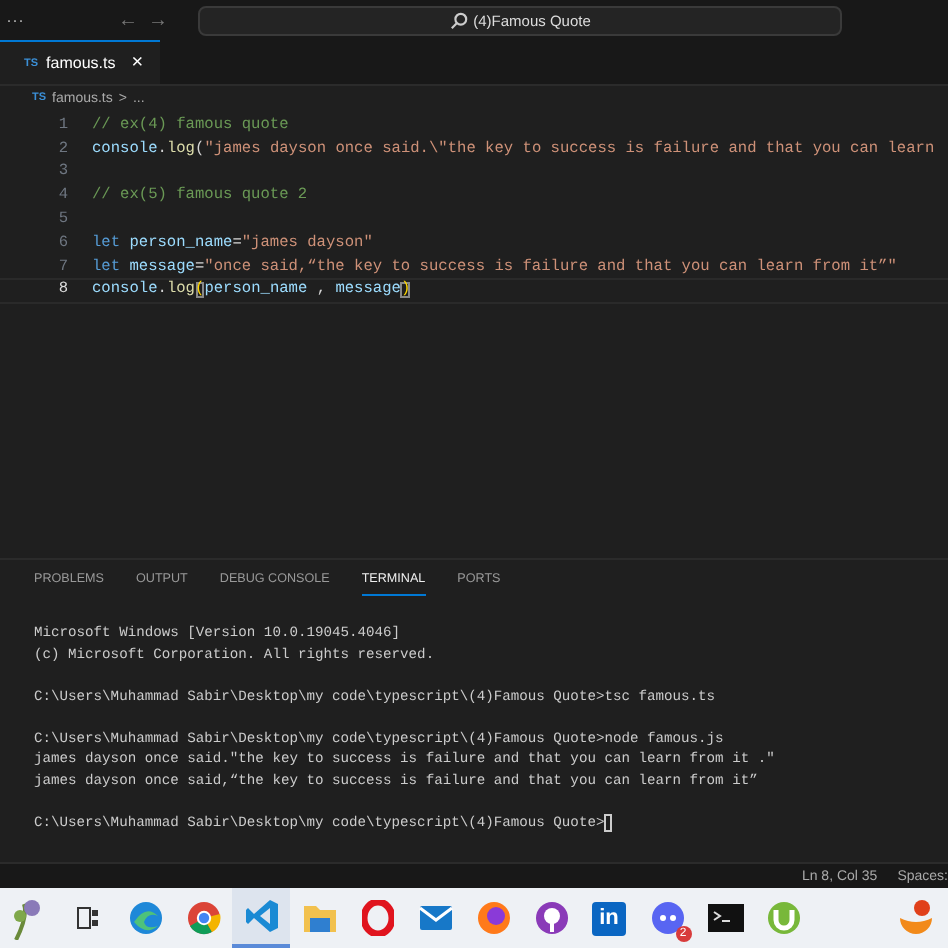 This screenshot has width=948, height=948. Describe the element at coordinates (87, 918) in the screenshot. I see `task-view-icon` at that location.